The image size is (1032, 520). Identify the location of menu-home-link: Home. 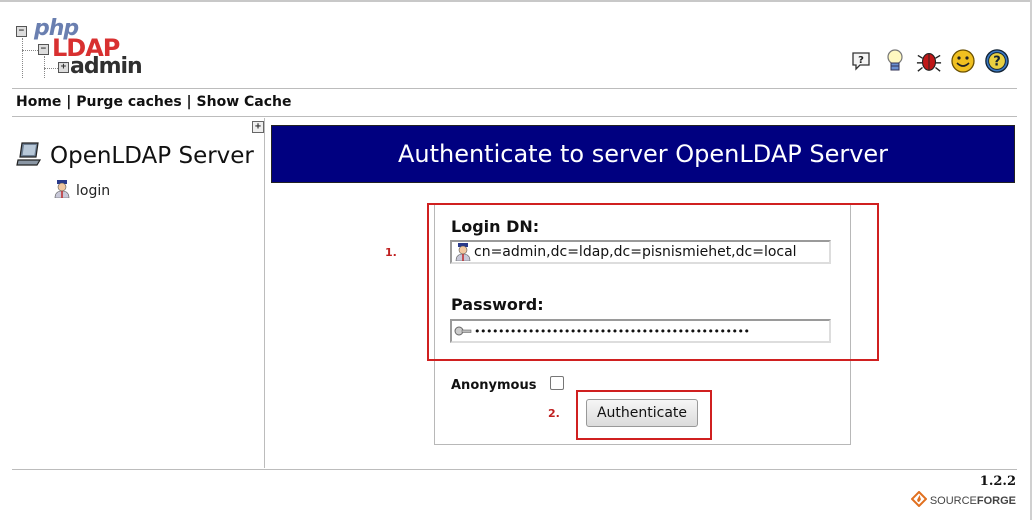
(38, 102).